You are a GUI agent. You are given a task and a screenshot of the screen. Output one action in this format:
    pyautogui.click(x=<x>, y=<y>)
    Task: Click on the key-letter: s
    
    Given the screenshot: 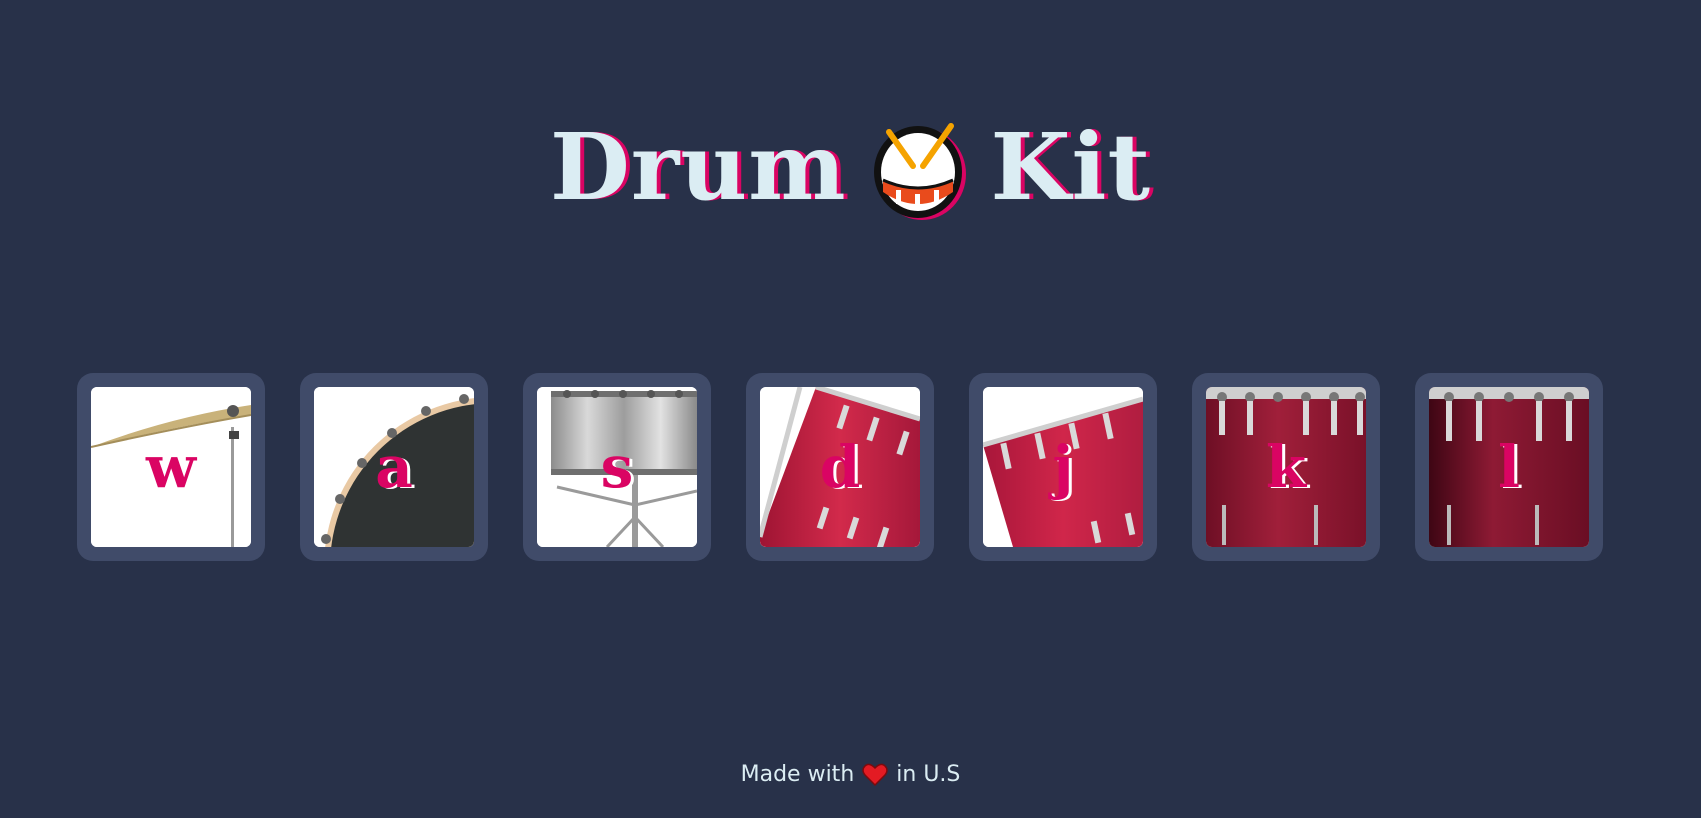 What is the action you would take?
    pyautogui.click(x=617, y=467)
    